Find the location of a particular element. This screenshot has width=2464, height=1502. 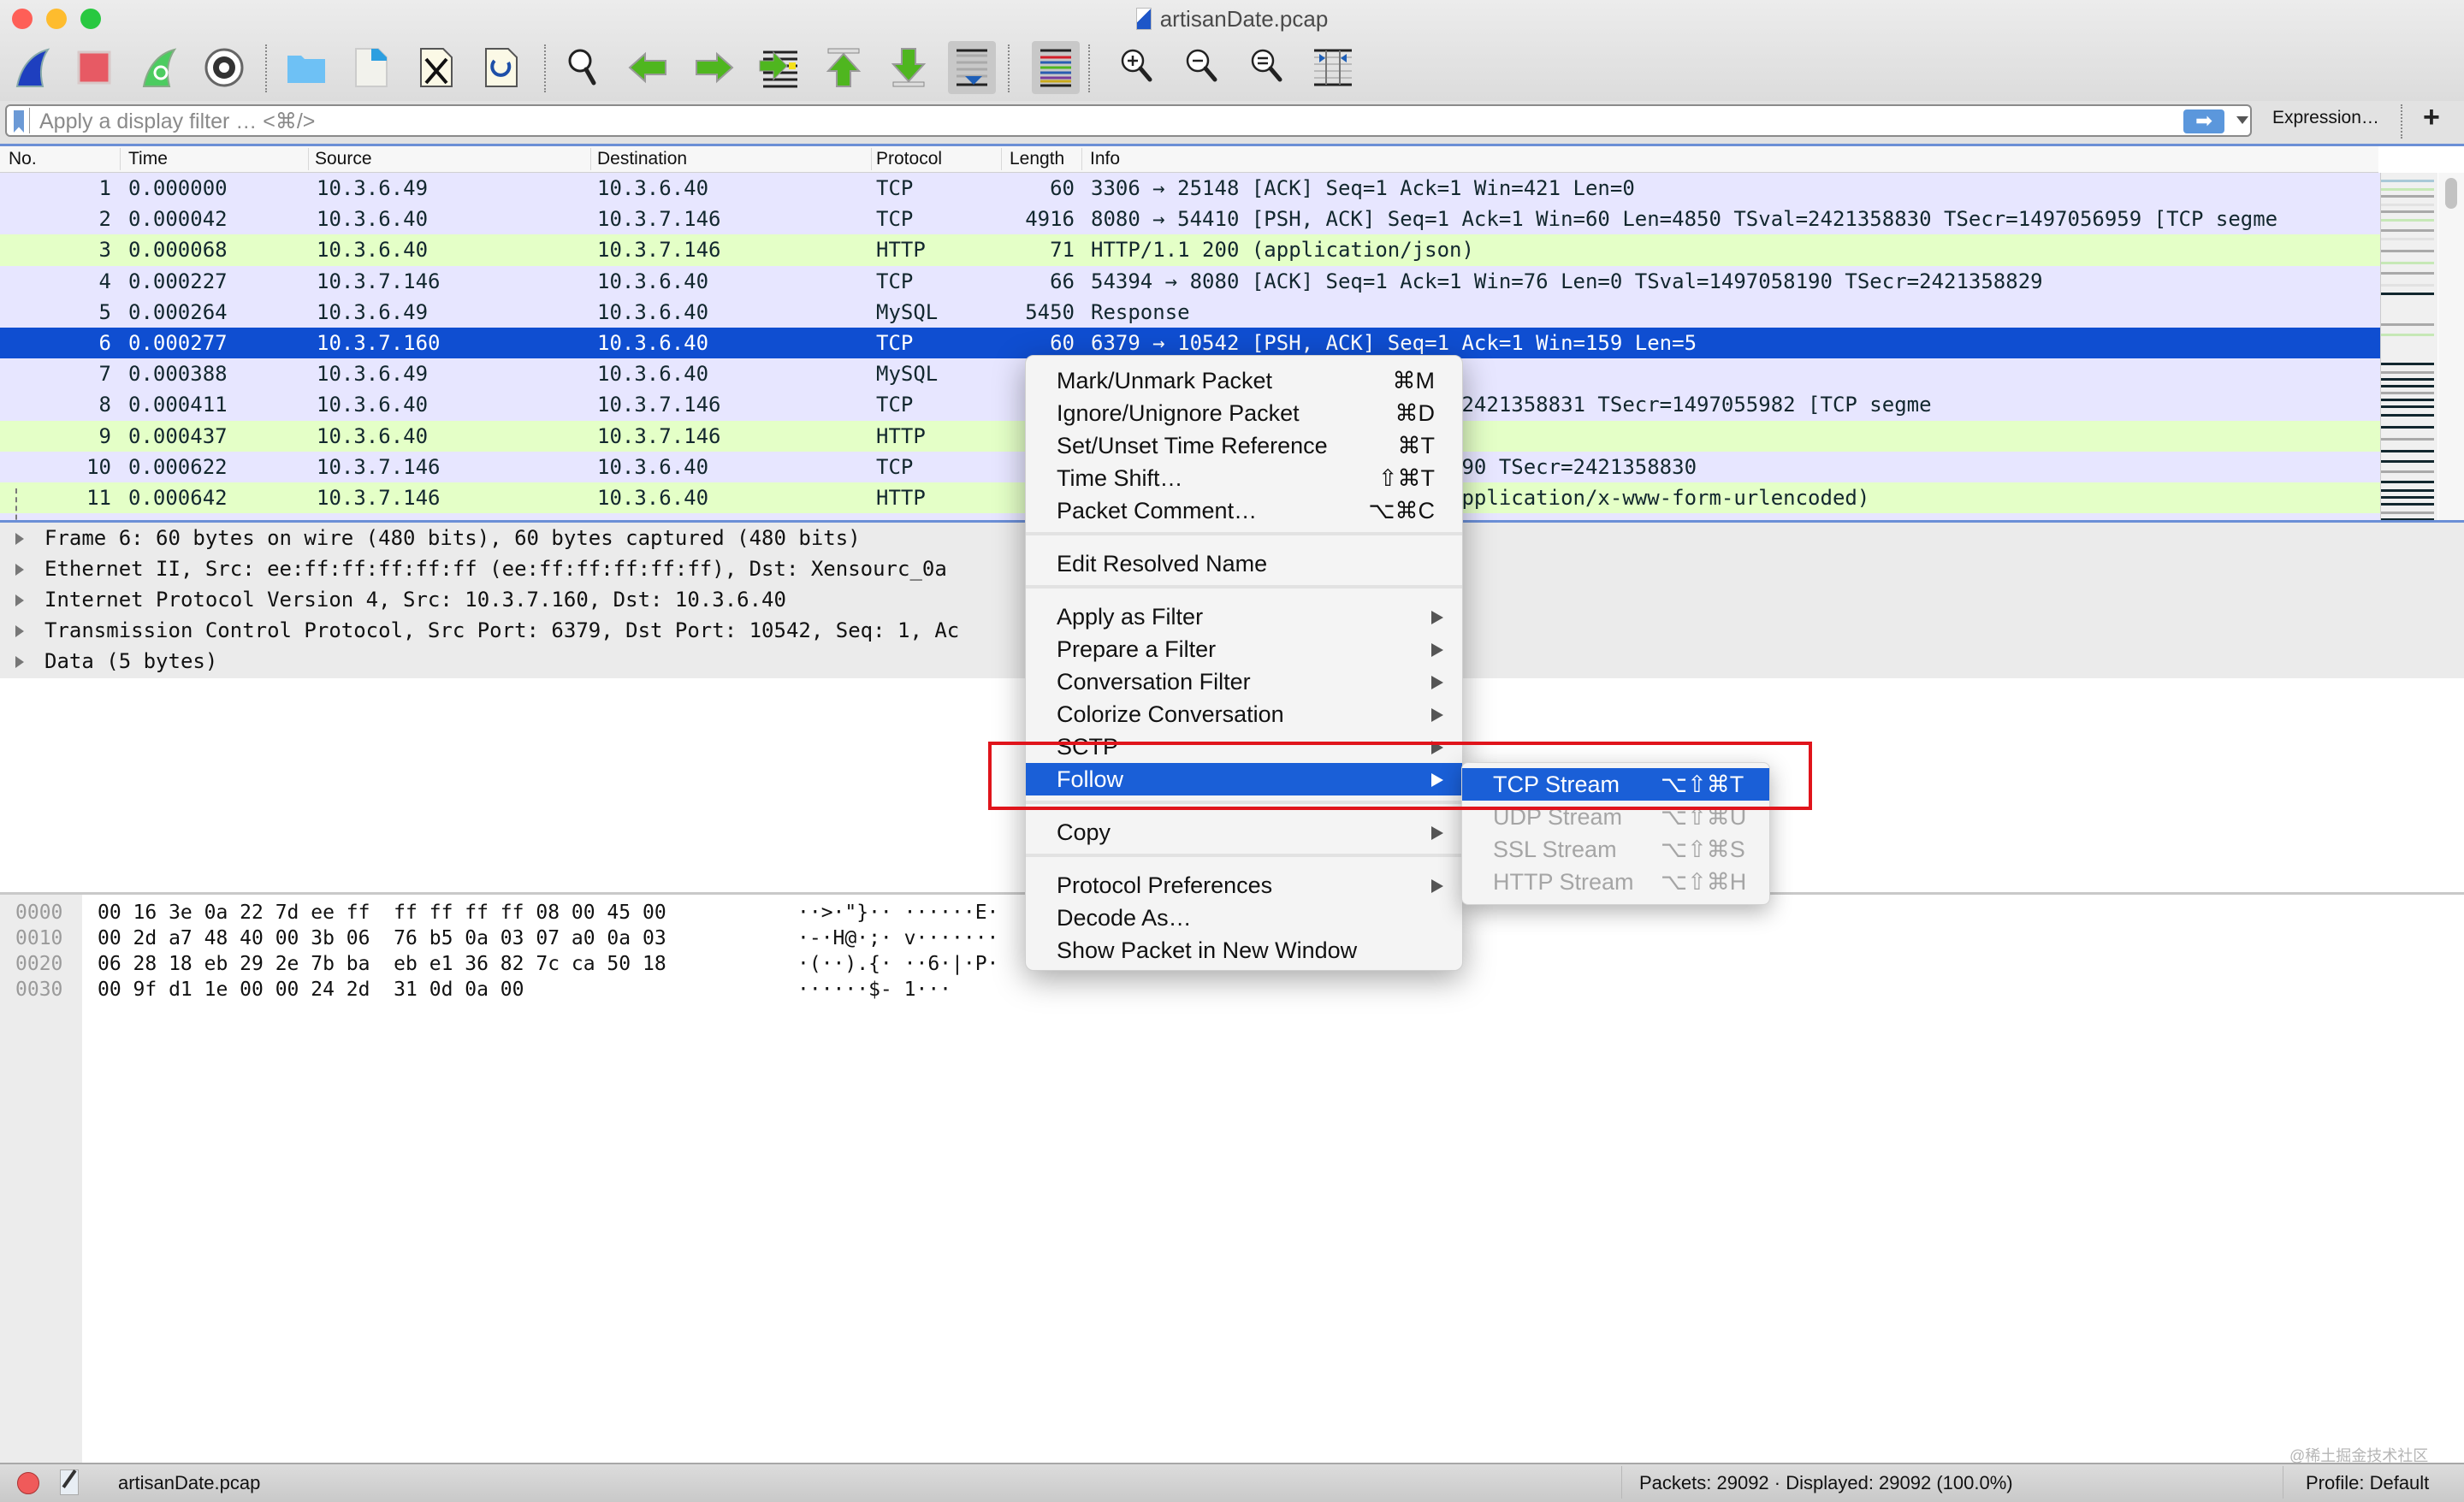

menu-item-apply-as-filter: Apply as Filter is located at coordinates (1244, 616).